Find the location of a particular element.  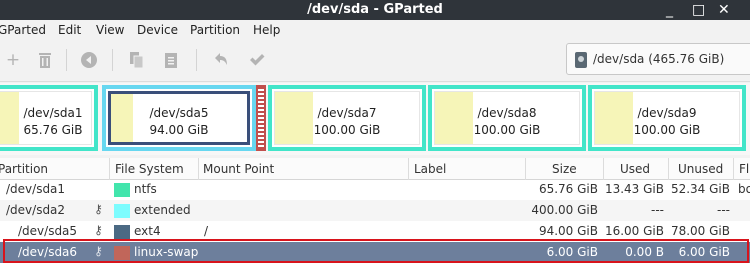

size: 6.00 GiB is located at coordinates (572, 252).